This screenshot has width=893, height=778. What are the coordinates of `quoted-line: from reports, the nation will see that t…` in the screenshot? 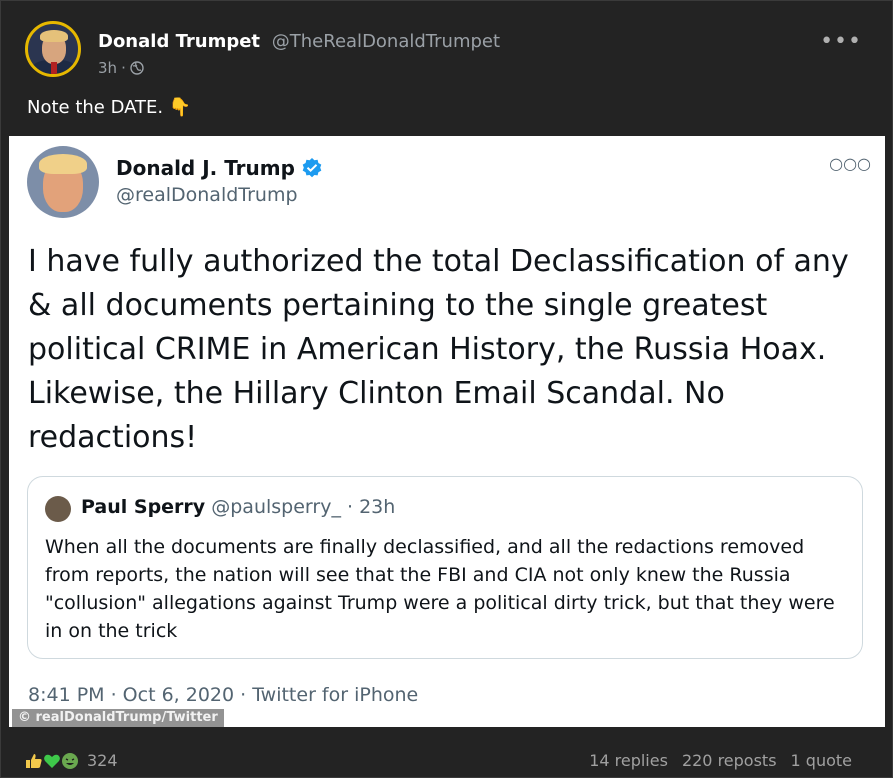 It's located at (418, 575).